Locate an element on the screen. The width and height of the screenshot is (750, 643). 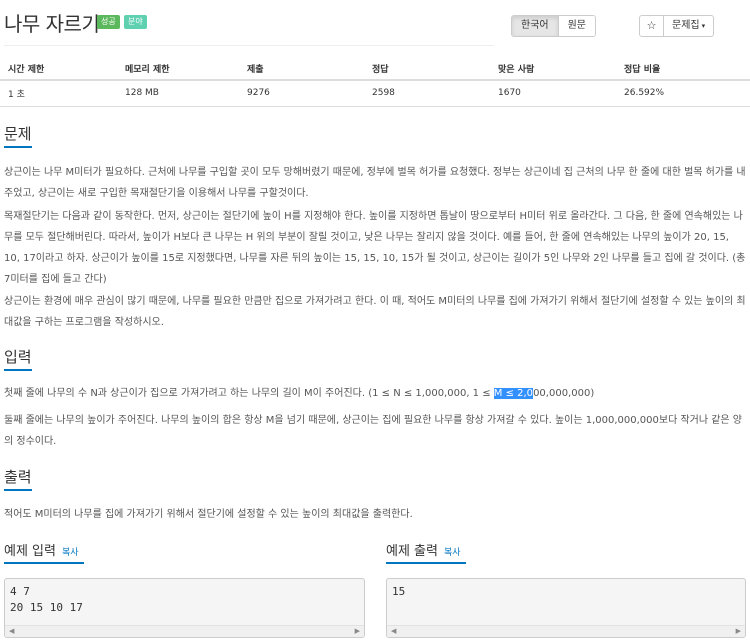
stats-value-row: 1 초 128 MB 9276 2598 1670 26.592% is located at coordinates (375, 93).